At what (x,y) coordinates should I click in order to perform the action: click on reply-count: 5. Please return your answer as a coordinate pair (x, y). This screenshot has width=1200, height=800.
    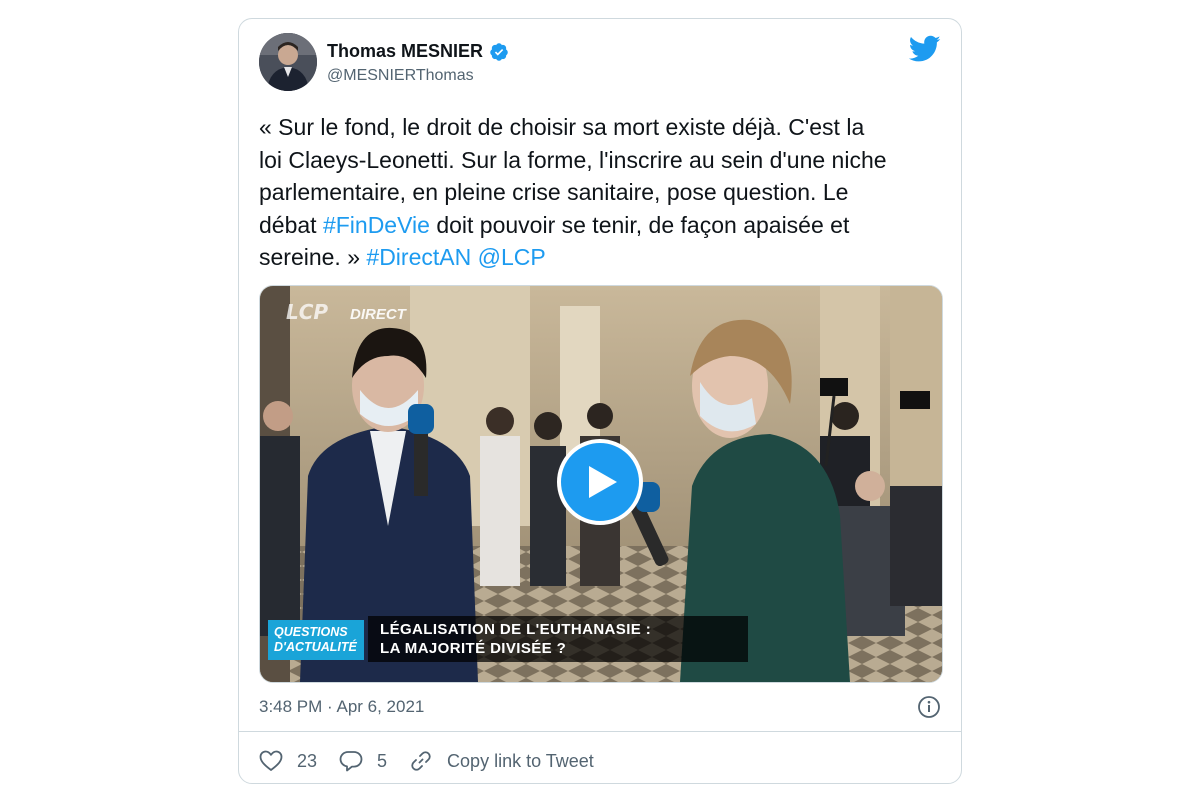
    Looking at the image, I should click on (382, 760).